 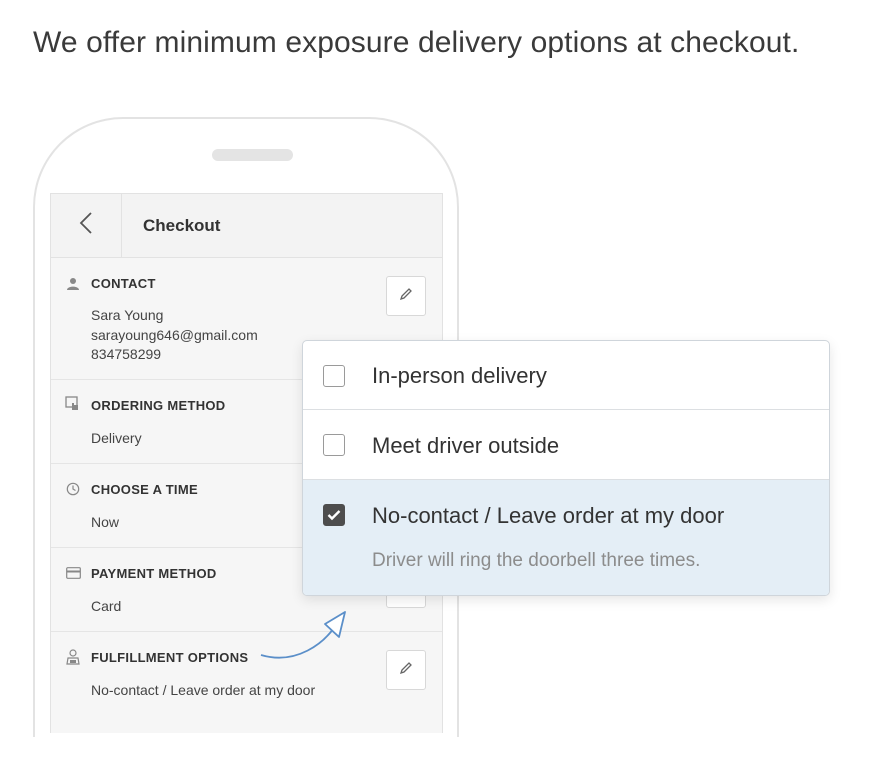 I want to click on hand-tap-icon, so click(x=73, y=404).